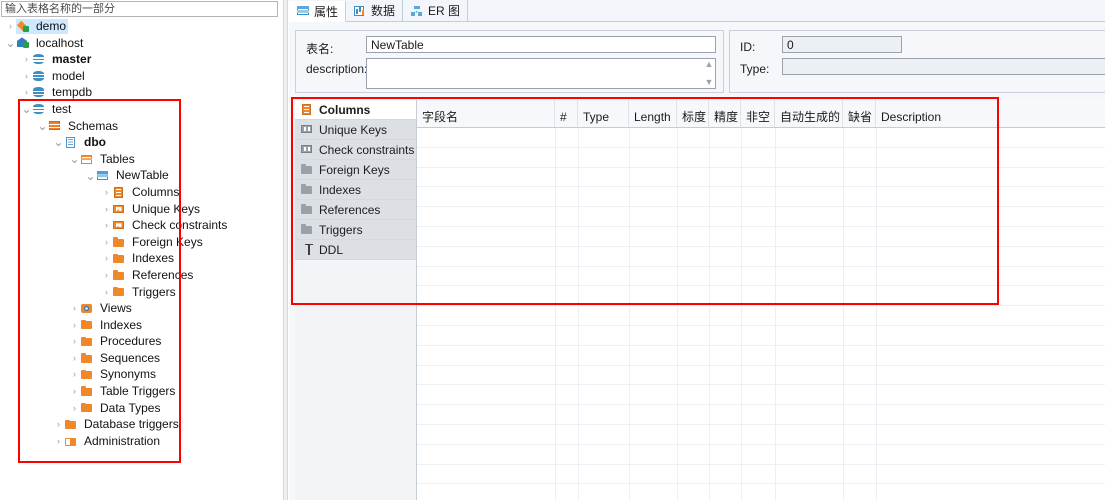 The image size is (1105, 500). I want to click on scroll-down-icon: ▼, so click(709, 82).